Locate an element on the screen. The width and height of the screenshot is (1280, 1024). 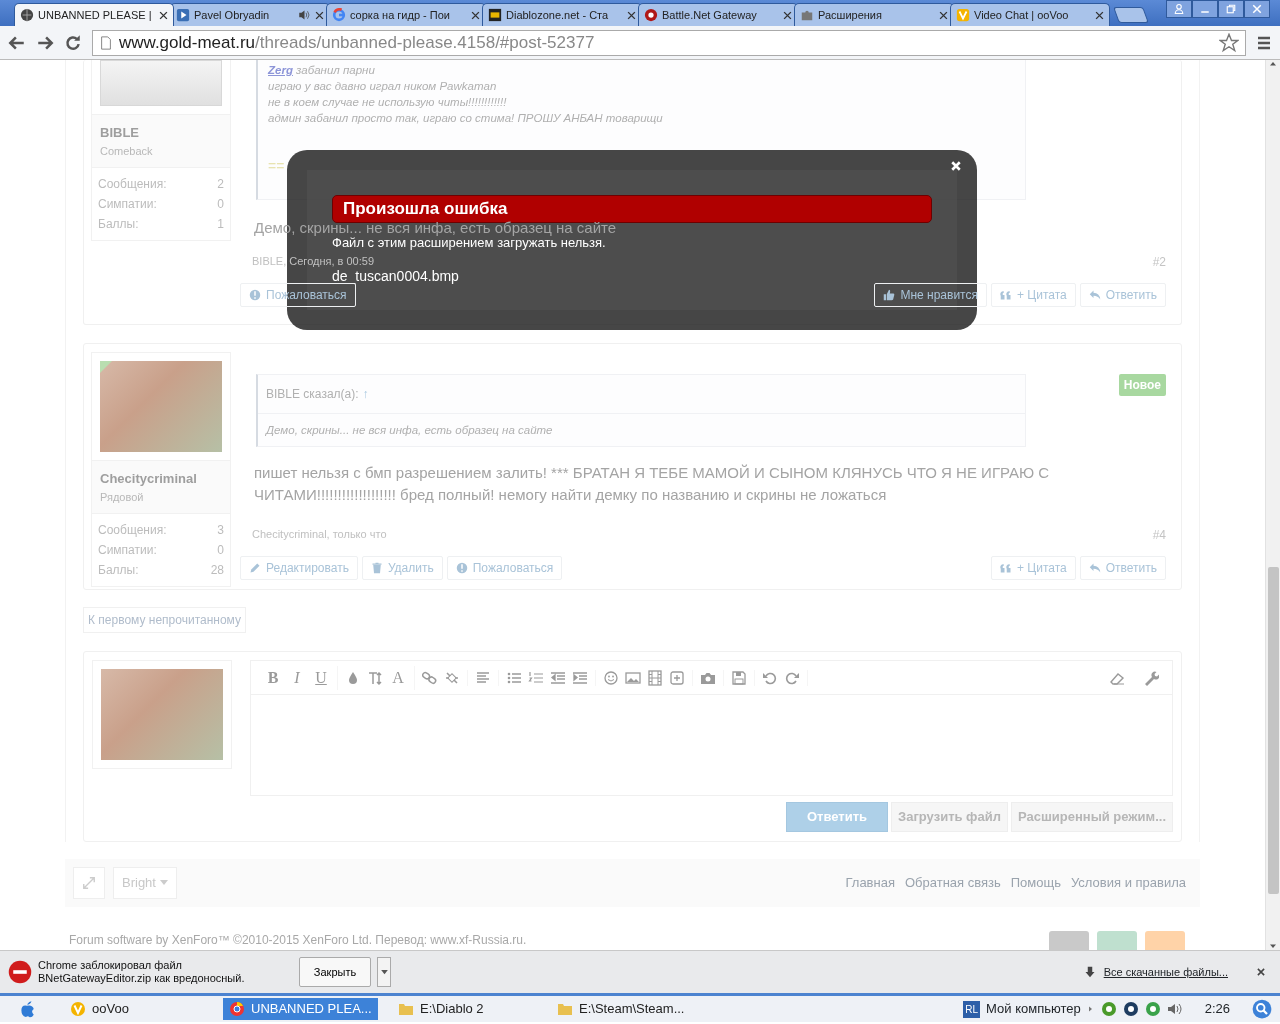
my-computer-label: Мой компьютер is located at coordinates (1033, 1009).